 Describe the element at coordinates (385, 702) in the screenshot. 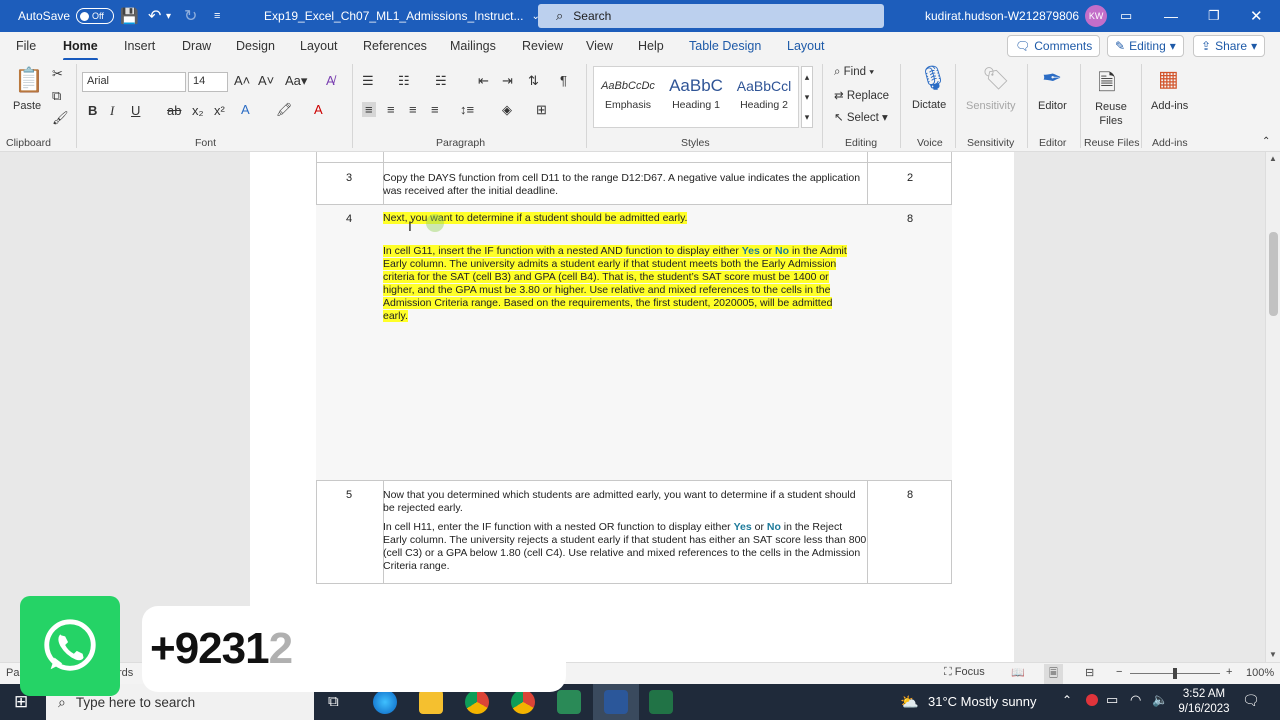

I see `edge-icon` at that location.